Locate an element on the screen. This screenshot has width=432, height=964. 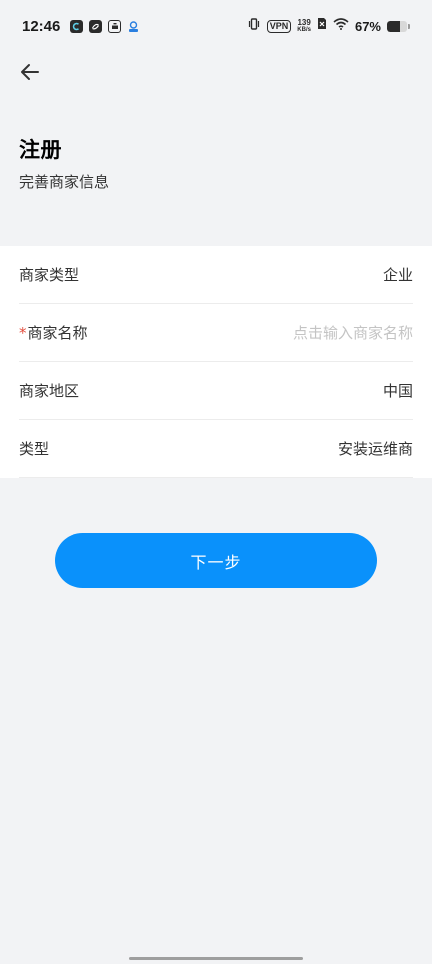
vibrate-icon is located at coordinates (254, 26).